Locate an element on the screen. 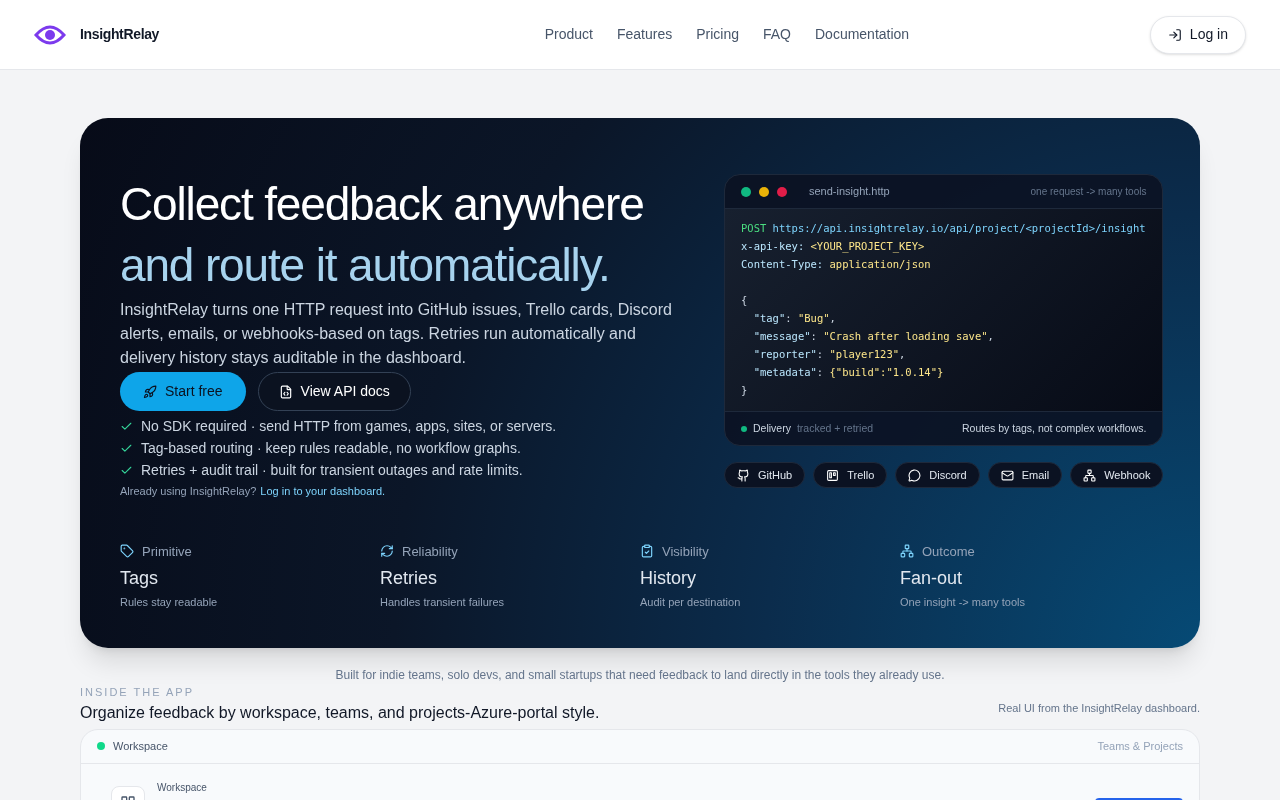 The width and height of the screenshot is (1280, 800). login-icon is located at coordinates (1174, 34).